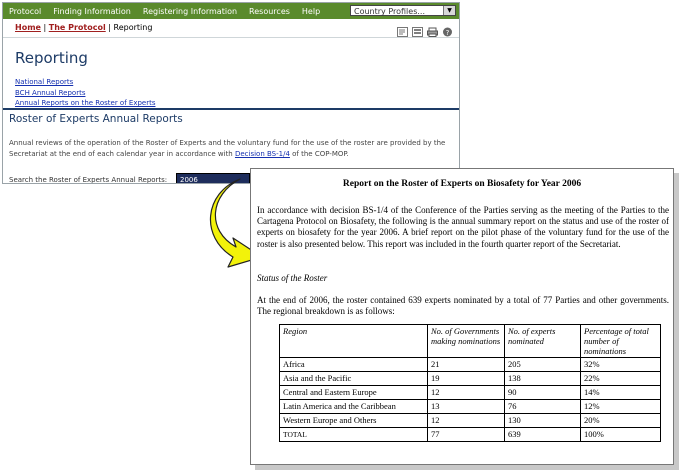 The image size is (692, 476). I want to click on header-experts: No. of experts nominated, so click(542, 341).